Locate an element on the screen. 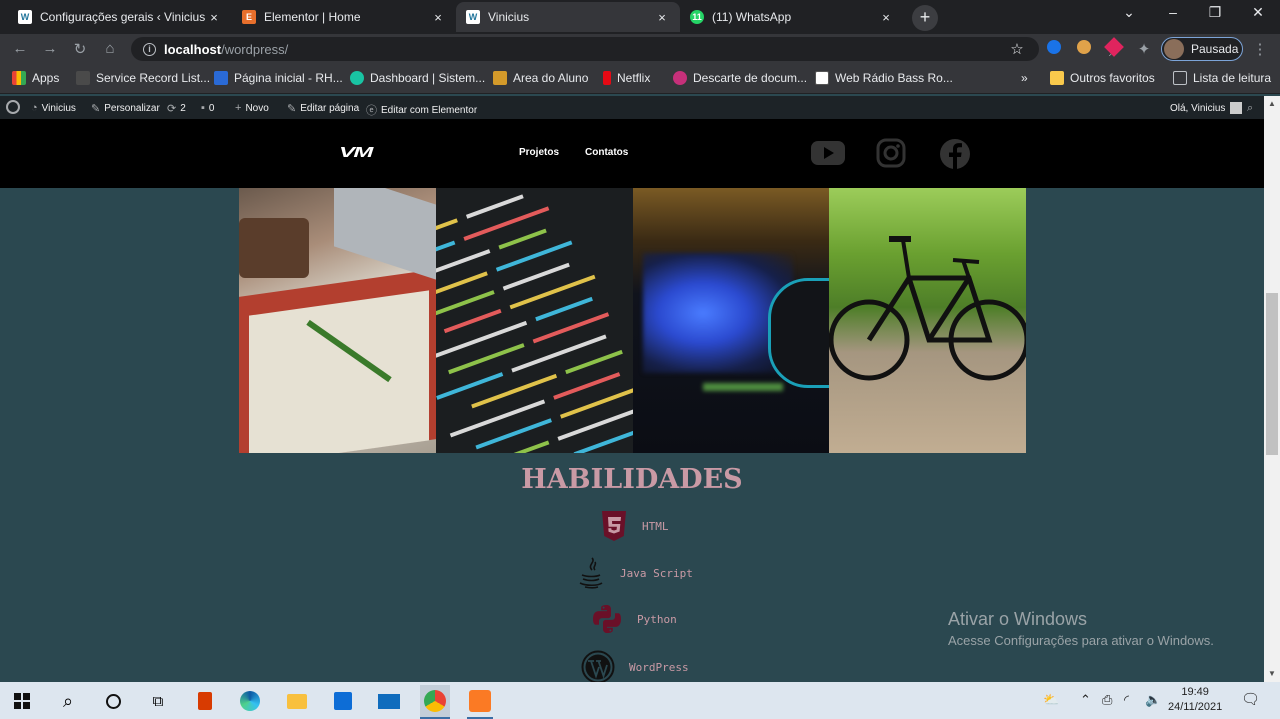  meet-now-icon: ⎙ is located at coordinates (1107, 700).